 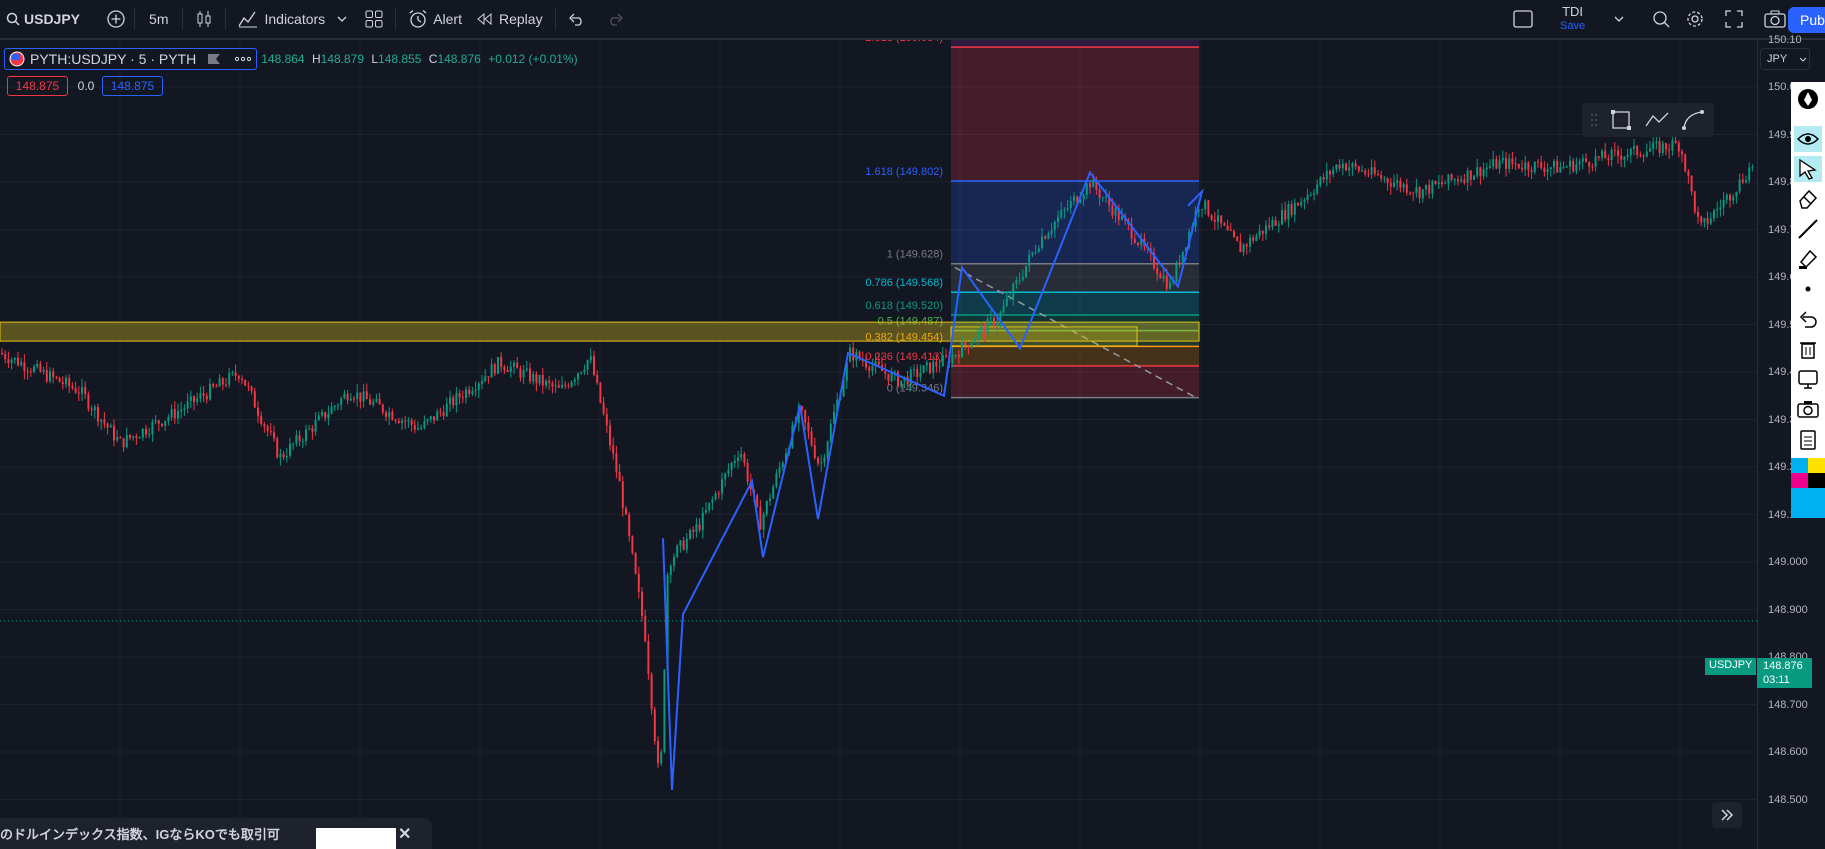 What do you see at coordinates (1808, 99) in the screenshot?
I see `pen-tool` at bounding box center [1808, 99].